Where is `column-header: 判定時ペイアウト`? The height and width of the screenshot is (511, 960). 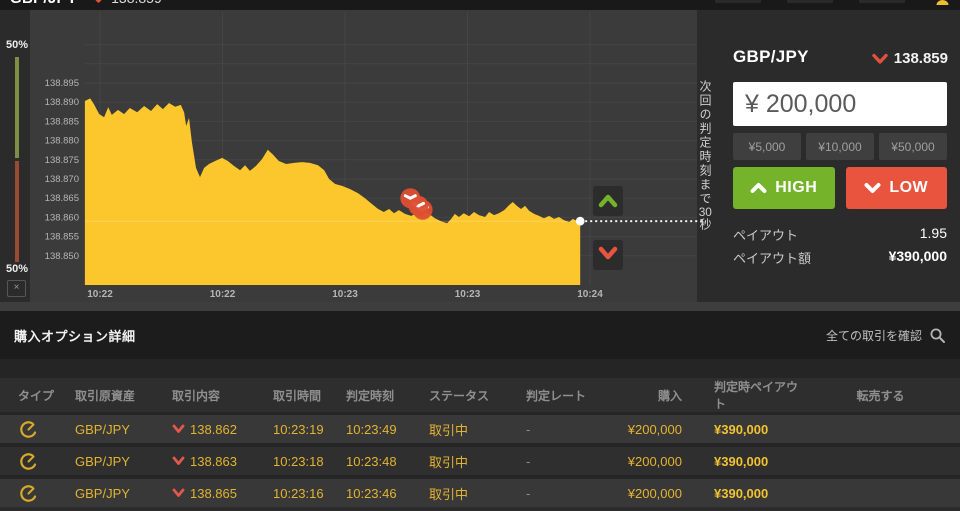
column-header: 判定時ペイアウト is located at coordinates (756, 395).